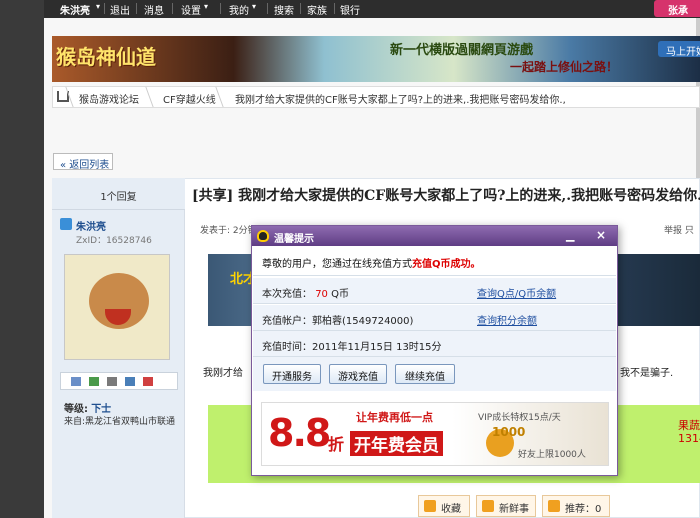  I want to click on ad-line-1: 让年费再低一点, so click(394, 417).